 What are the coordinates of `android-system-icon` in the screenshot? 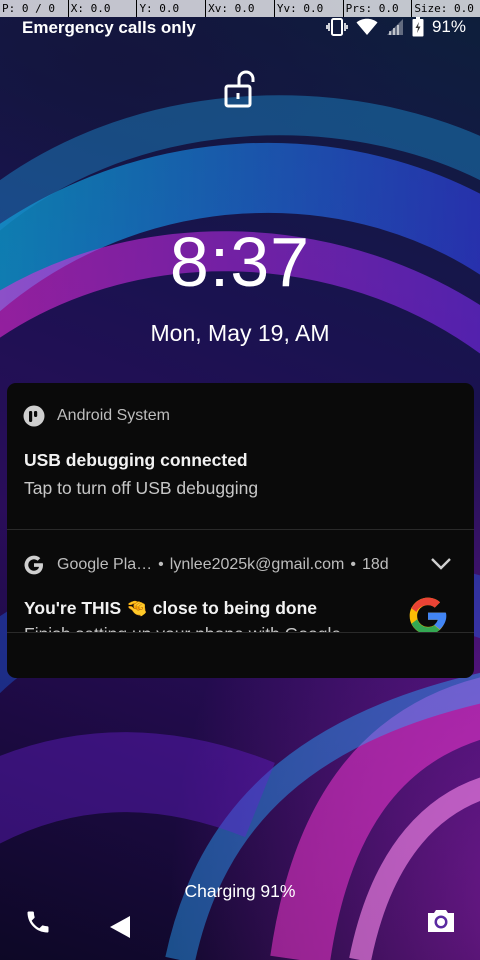 It's located at (34, 416).